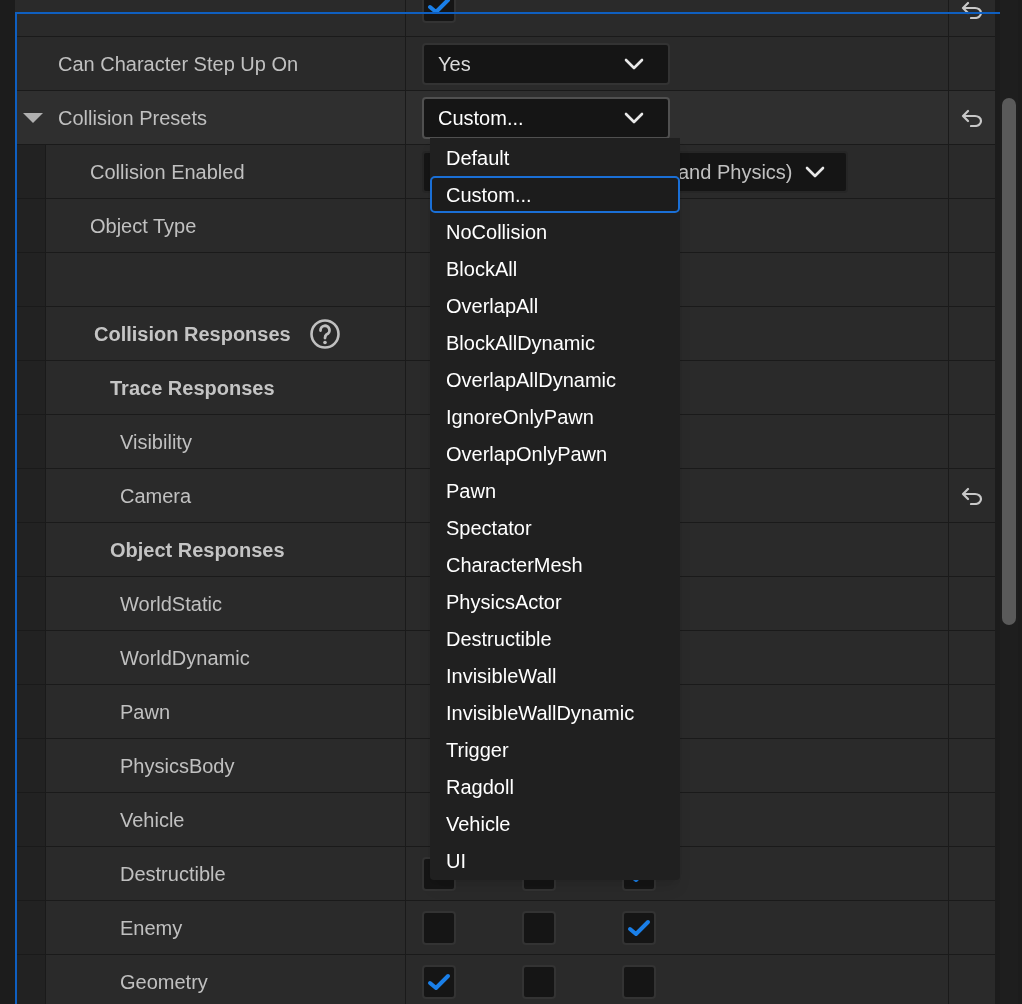 The image size is (1022, 1004). Describe the element at coordinates (178, 64) in the screenshot. I see `property-label: Can Character Step Up On` at that location.